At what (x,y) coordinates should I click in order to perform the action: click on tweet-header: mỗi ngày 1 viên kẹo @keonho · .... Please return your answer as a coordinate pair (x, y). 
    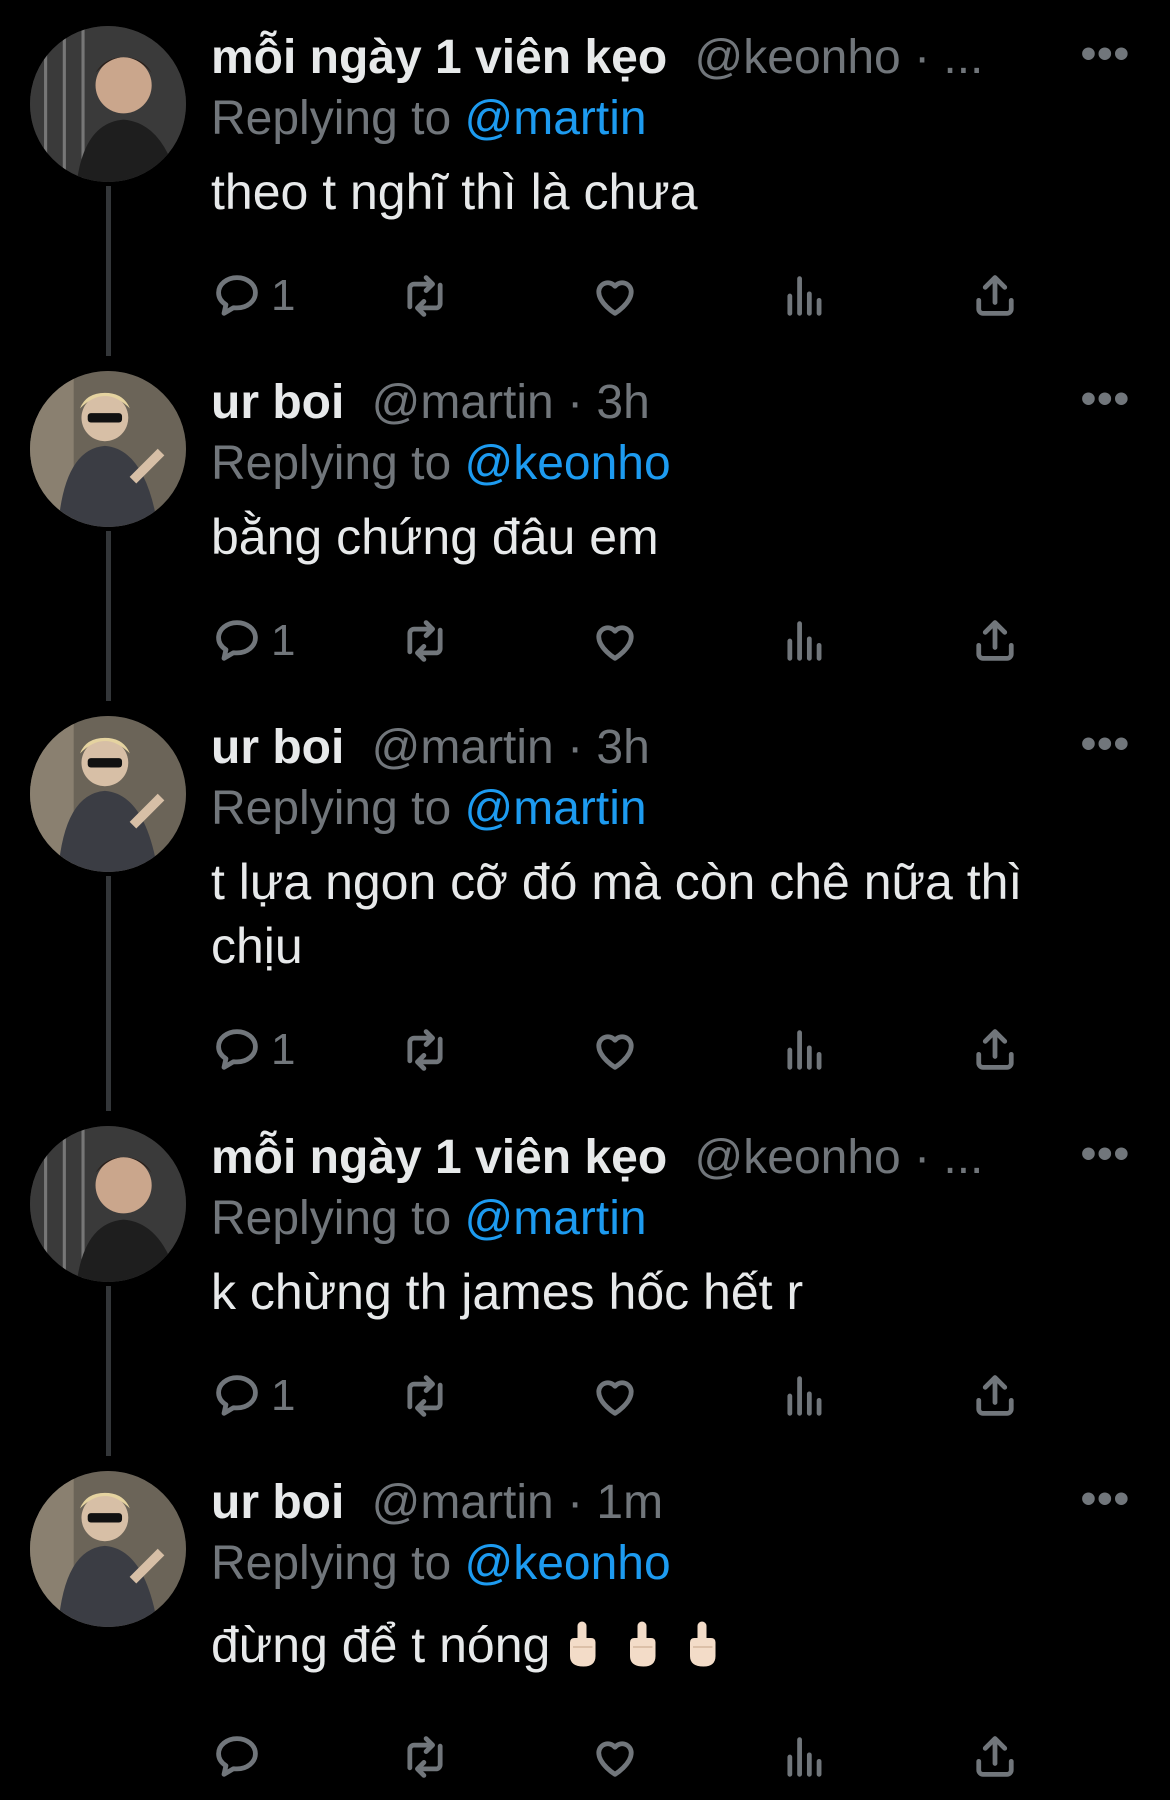
    Looking at the image, I should click on (670, 58).